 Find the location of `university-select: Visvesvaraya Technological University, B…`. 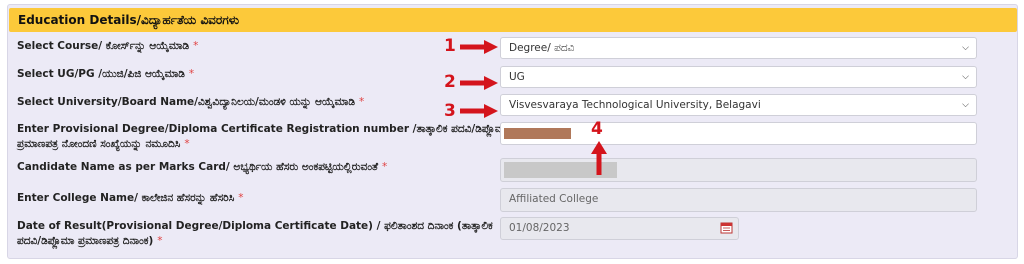

university-select: Visvesvaraya Technological University, B… is located at coordinates (738, 105).